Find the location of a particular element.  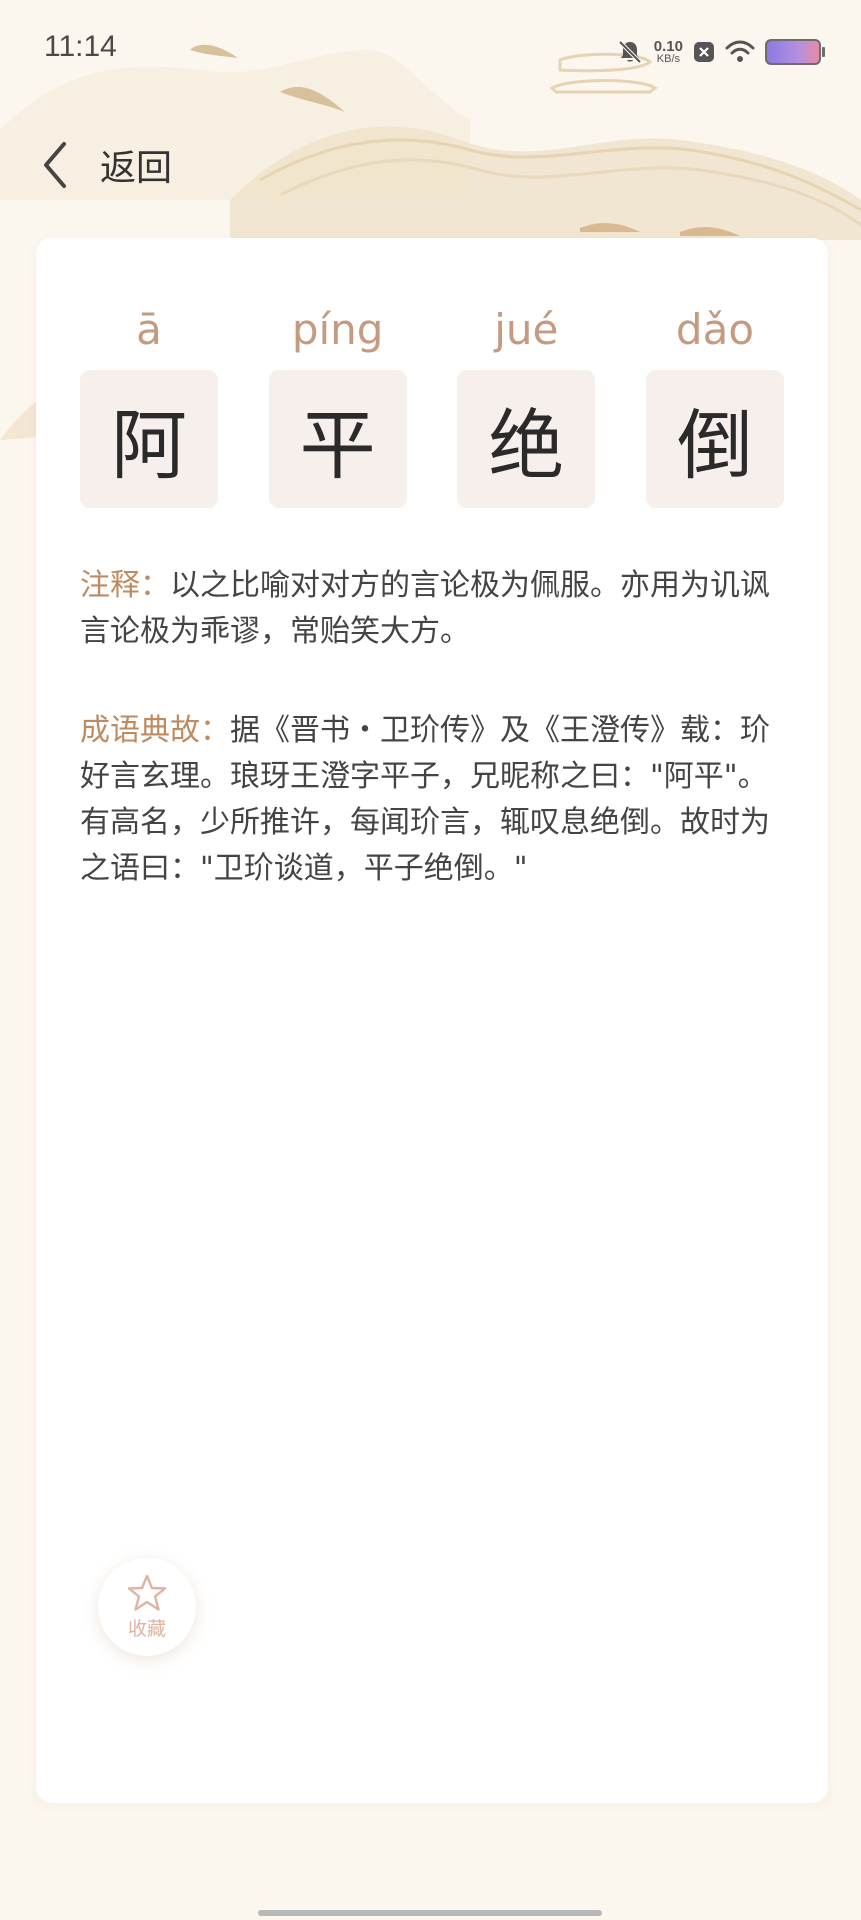

close-box-icon is located at coordinates (704, 52).